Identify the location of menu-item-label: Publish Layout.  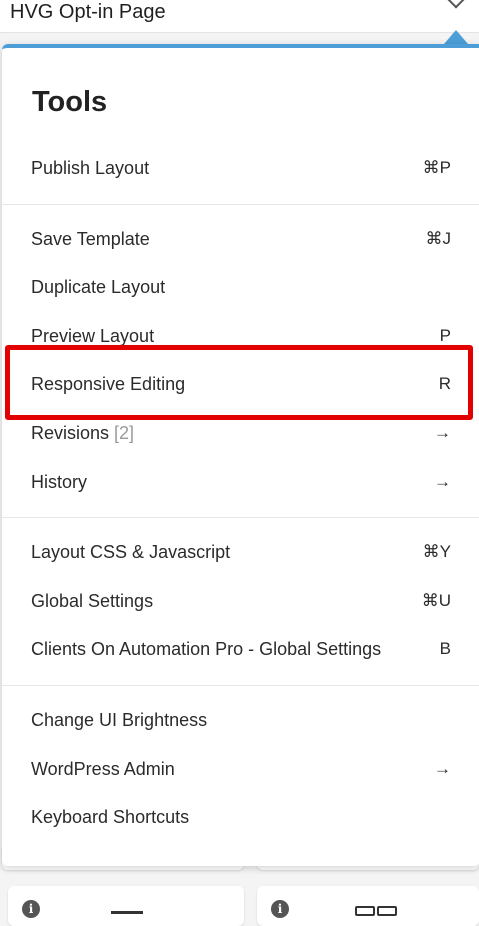
(90, 168).